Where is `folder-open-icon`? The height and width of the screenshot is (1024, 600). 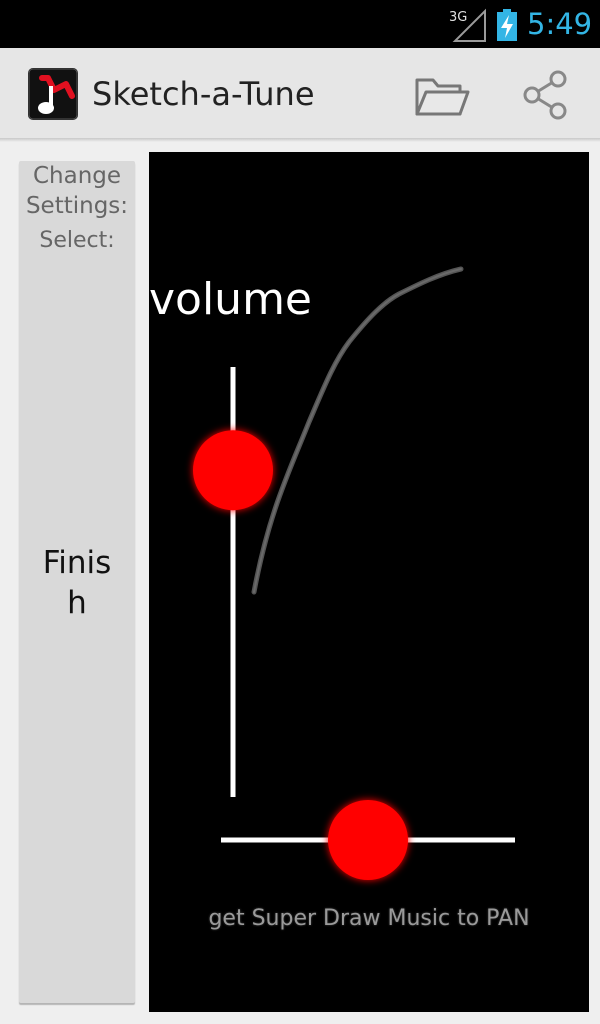 folder-open-icon is located at coordinates (442, 95).